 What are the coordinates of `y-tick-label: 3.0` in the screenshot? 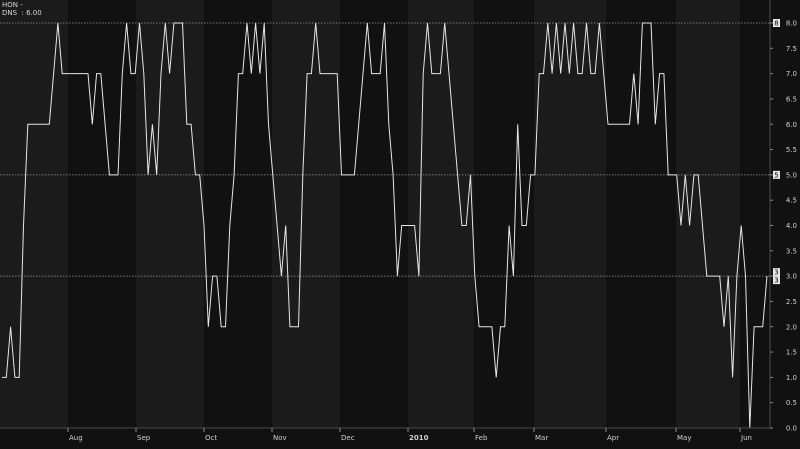 It's located at (791, 277).